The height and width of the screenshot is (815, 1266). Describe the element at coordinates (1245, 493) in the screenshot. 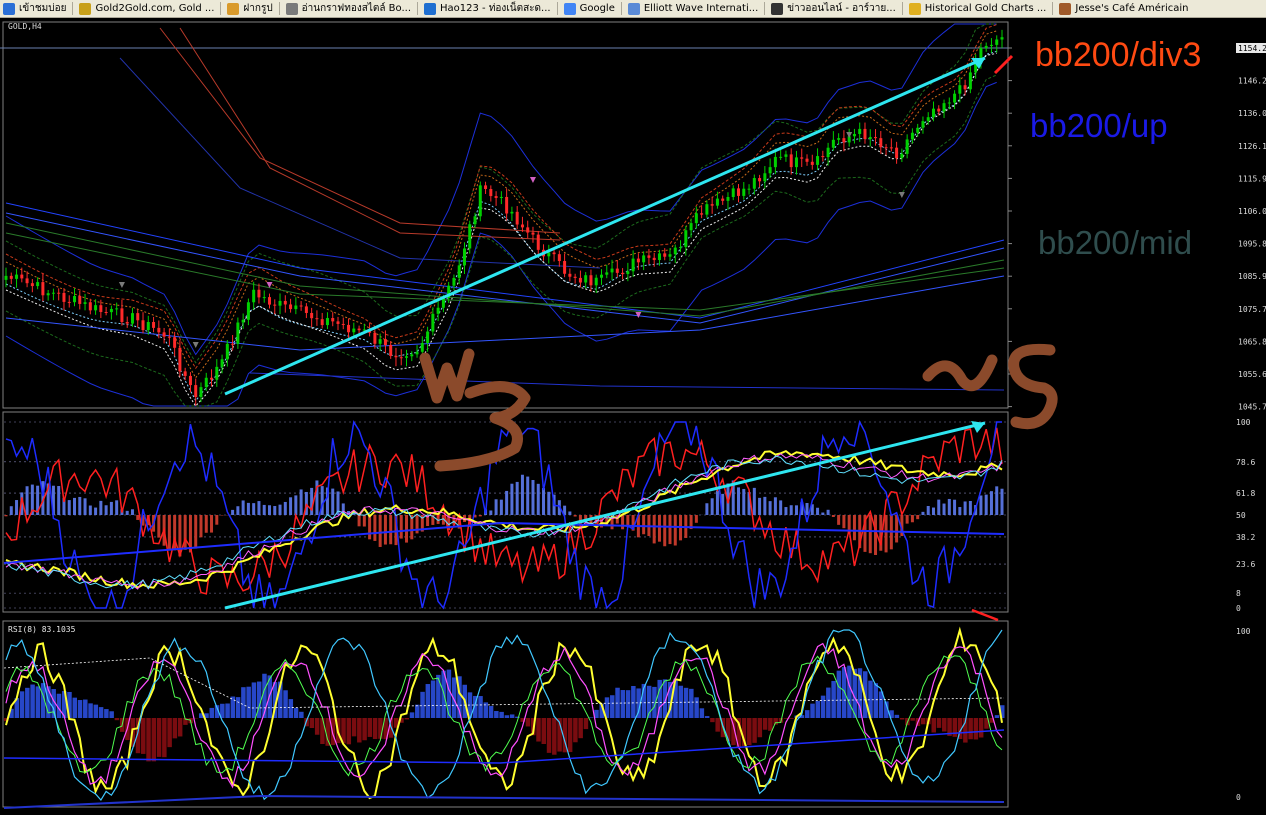

I see `stoch-axis-label: 61.8` at that location.